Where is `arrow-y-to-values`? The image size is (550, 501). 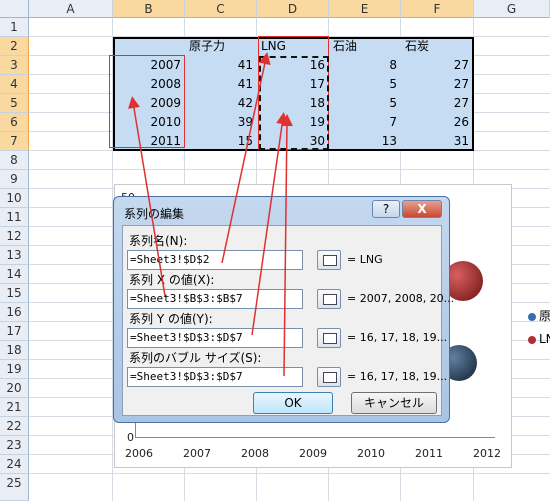
arrow-y-to-values is located at coordinates (270, 224).